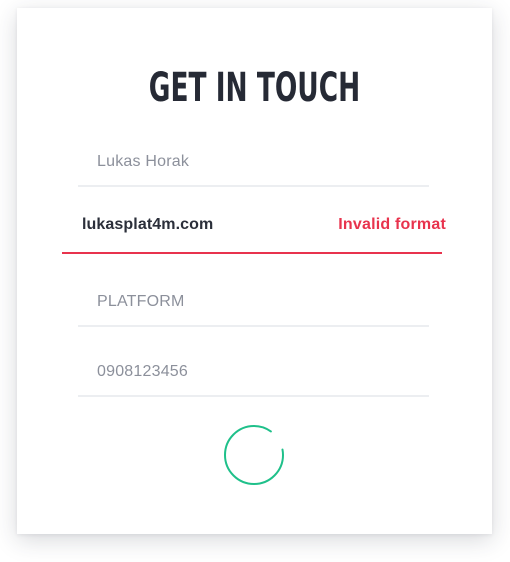 The width and height of the screenshot is (510, 562). Describe the element at coordinates (253, 376) in the screenshot. I see `phone-field: 0908123456` at that location.